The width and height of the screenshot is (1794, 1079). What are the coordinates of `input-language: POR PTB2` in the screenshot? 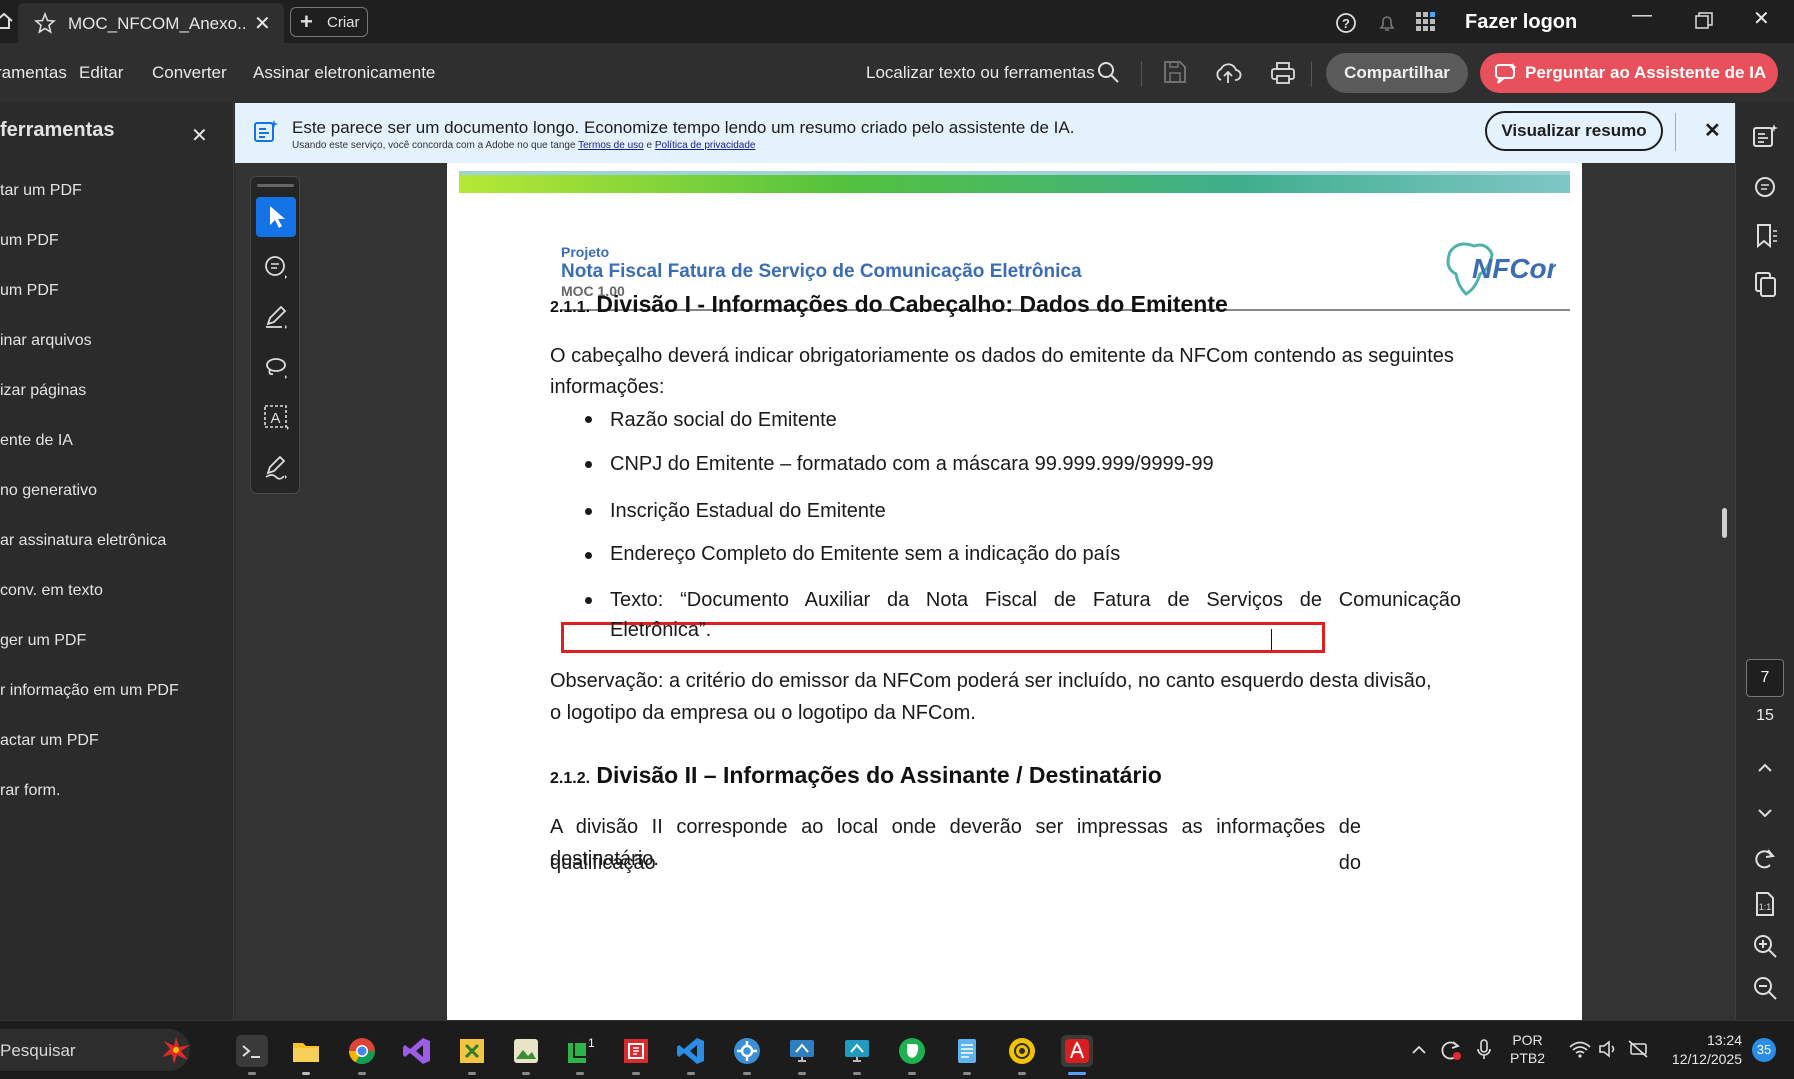 It's located at (1527, 1049).